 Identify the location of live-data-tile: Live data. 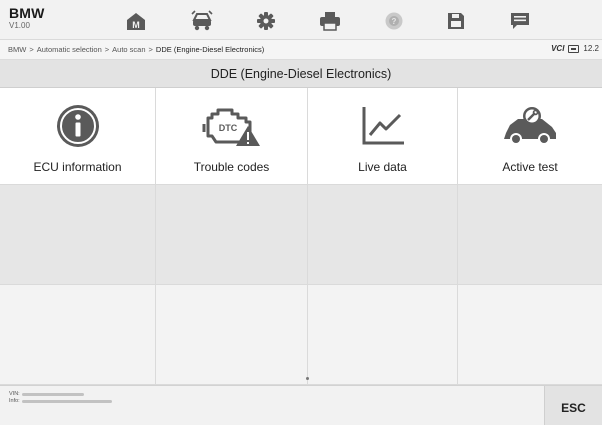
(383, 136).